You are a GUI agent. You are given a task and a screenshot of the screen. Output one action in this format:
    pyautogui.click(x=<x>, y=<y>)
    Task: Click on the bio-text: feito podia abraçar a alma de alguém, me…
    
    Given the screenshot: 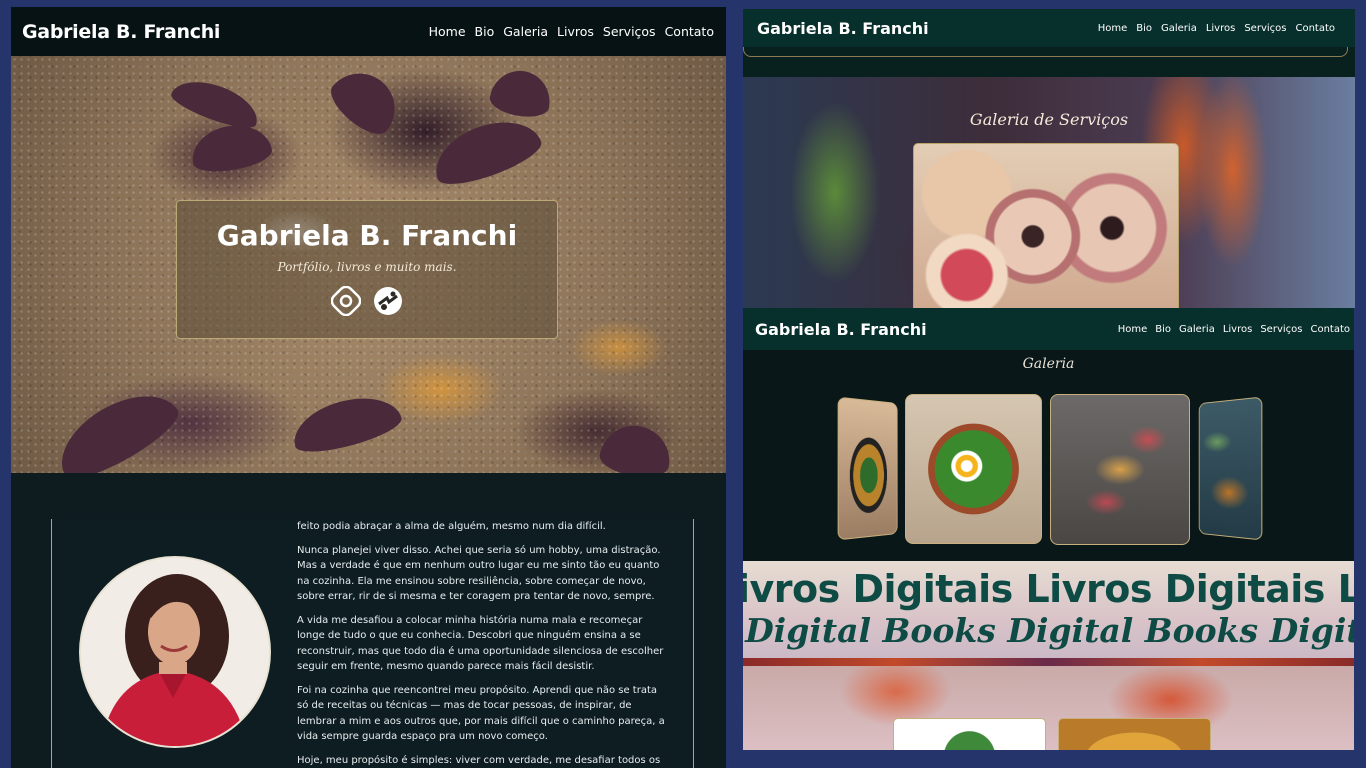 What is the action you would take?
    pyautogui.click(x=482, y=643)
    